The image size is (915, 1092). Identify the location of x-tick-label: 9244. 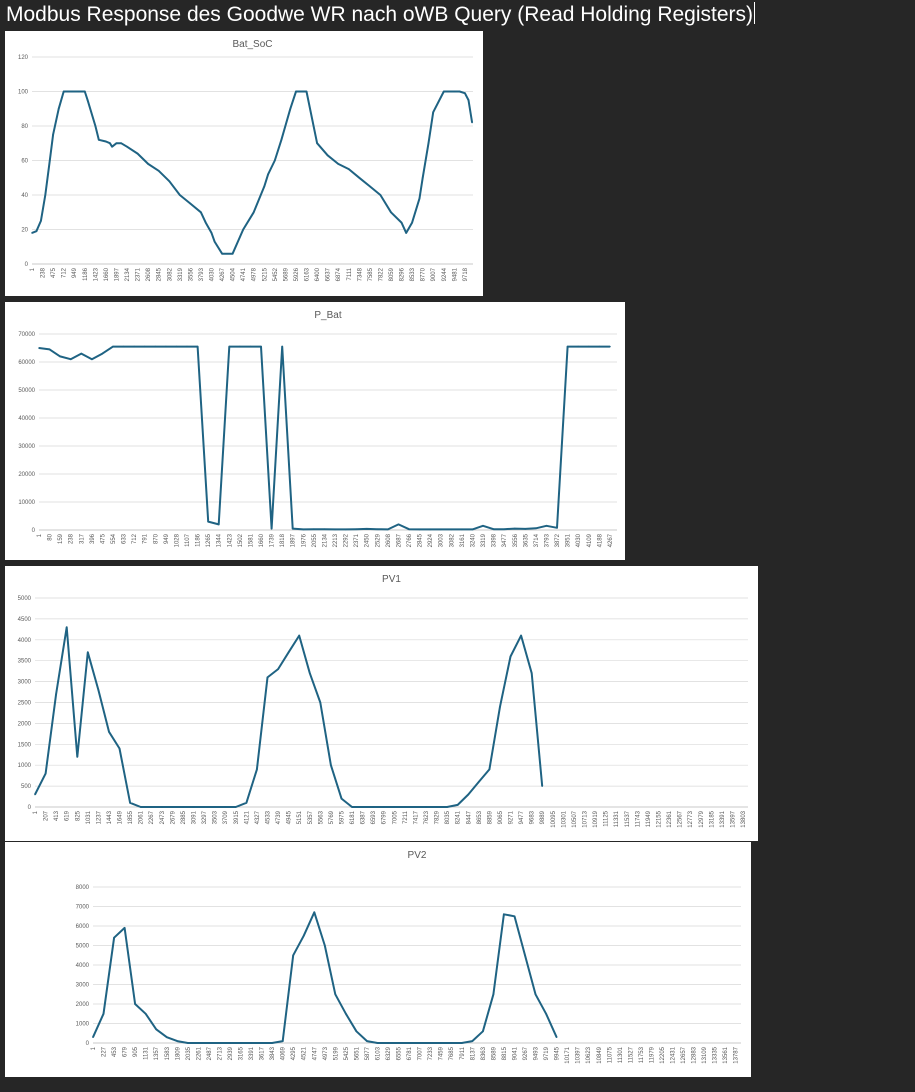
(445, 274).